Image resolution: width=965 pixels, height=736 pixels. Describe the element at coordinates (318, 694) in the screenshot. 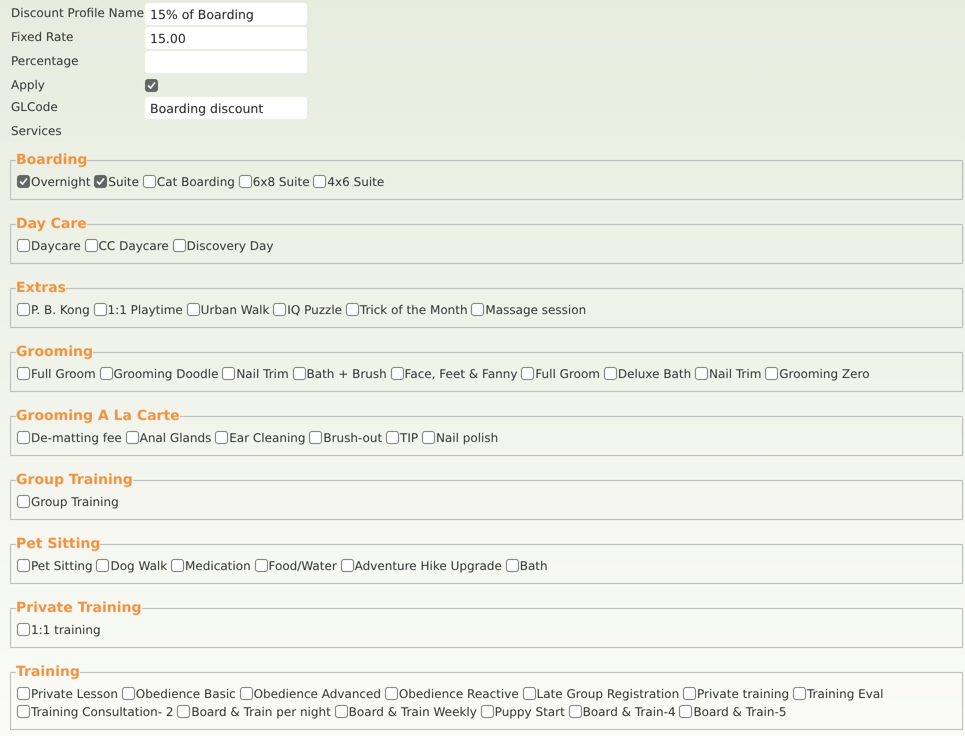

I see `checkbox-label: Obedience Advanced` at that location.